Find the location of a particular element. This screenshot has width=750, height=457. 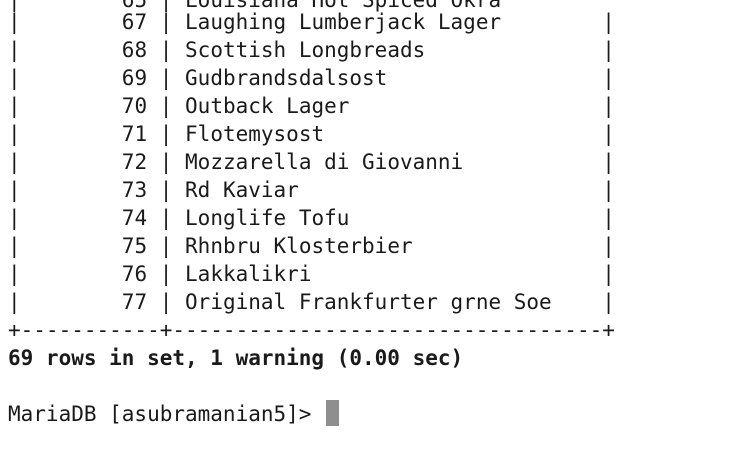

table-row: | 74 | Longlife Tofu | is located at coordinates (311, 218).